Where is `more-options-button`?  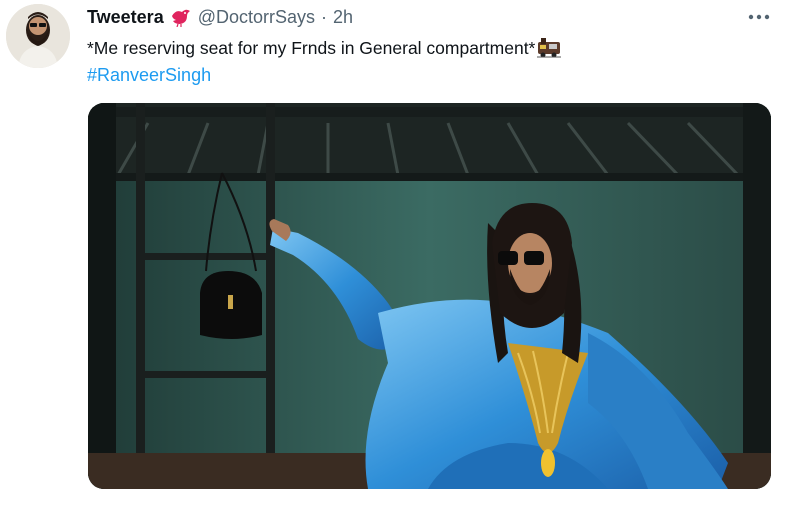
more-options-button is located at coordinates (759, 17).